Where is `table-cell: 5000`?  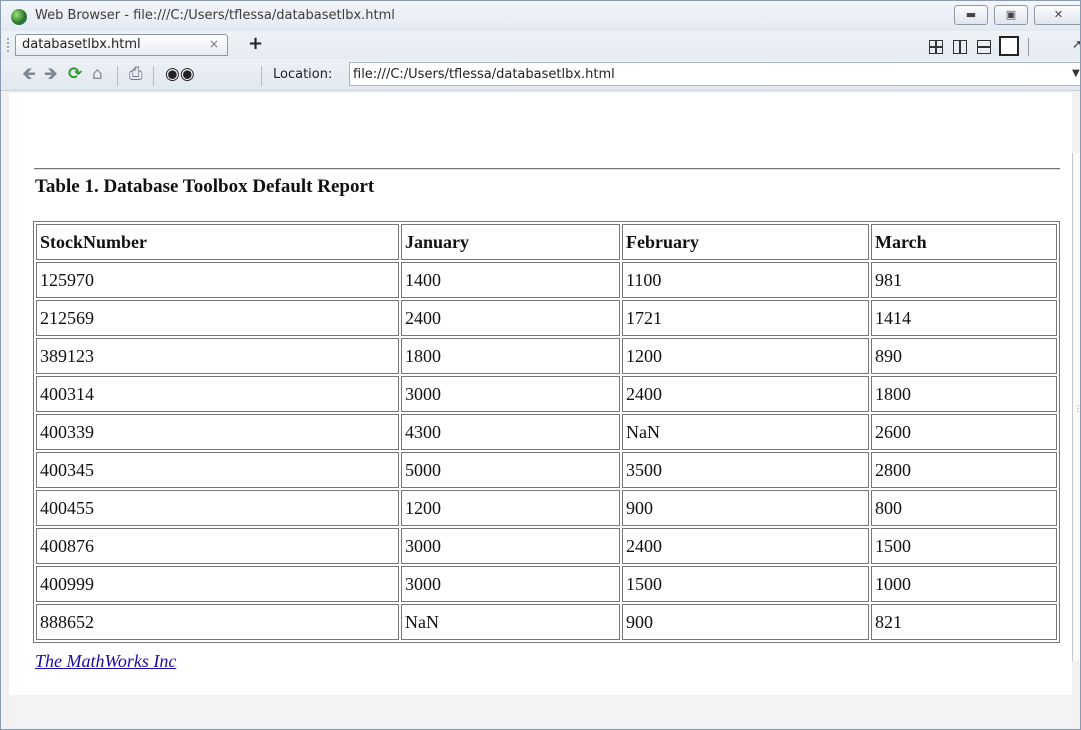
table-cell: 5000 is located at coordinates (510, 470).